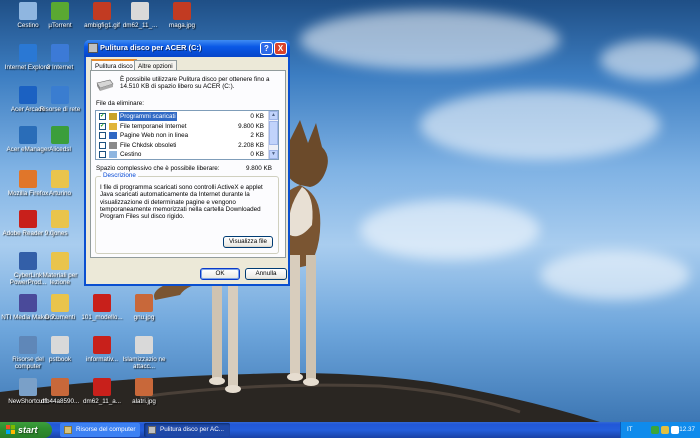  Describe the element at coordinates (60, 149) in the screenshot. I see `desktop-icon-label: Alicedsl` at that location.